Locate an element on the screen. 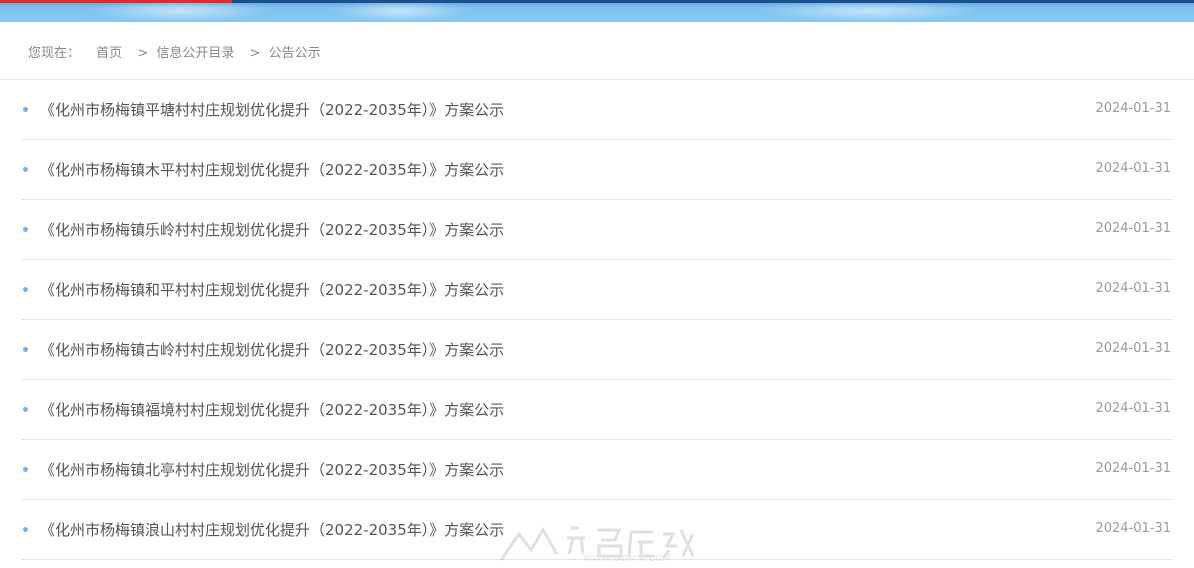  announcement-title-link: 《化州市杨梅镇北亭村村庄规划优化提升（2022-2035年）》方案公示 is located at coordinates (272, 469).